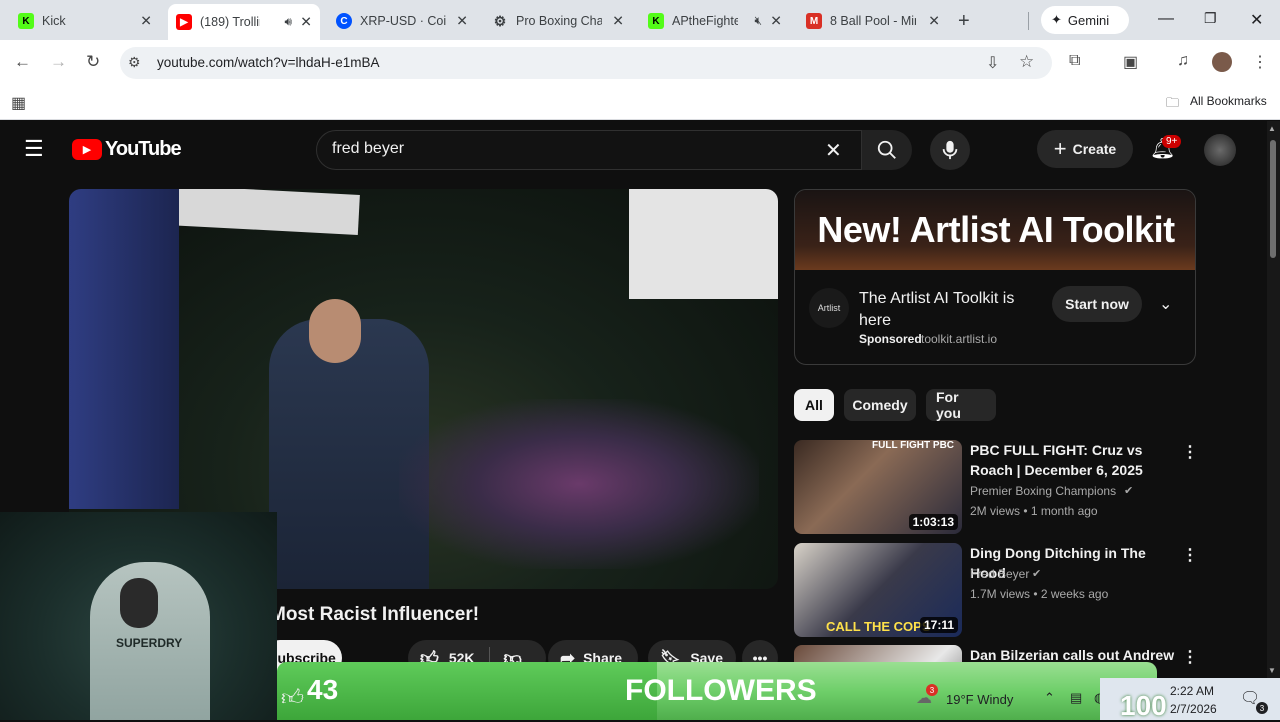  Describe the element at coordinates (124, 349) in the screenshot. I see `person-arm` at that location.